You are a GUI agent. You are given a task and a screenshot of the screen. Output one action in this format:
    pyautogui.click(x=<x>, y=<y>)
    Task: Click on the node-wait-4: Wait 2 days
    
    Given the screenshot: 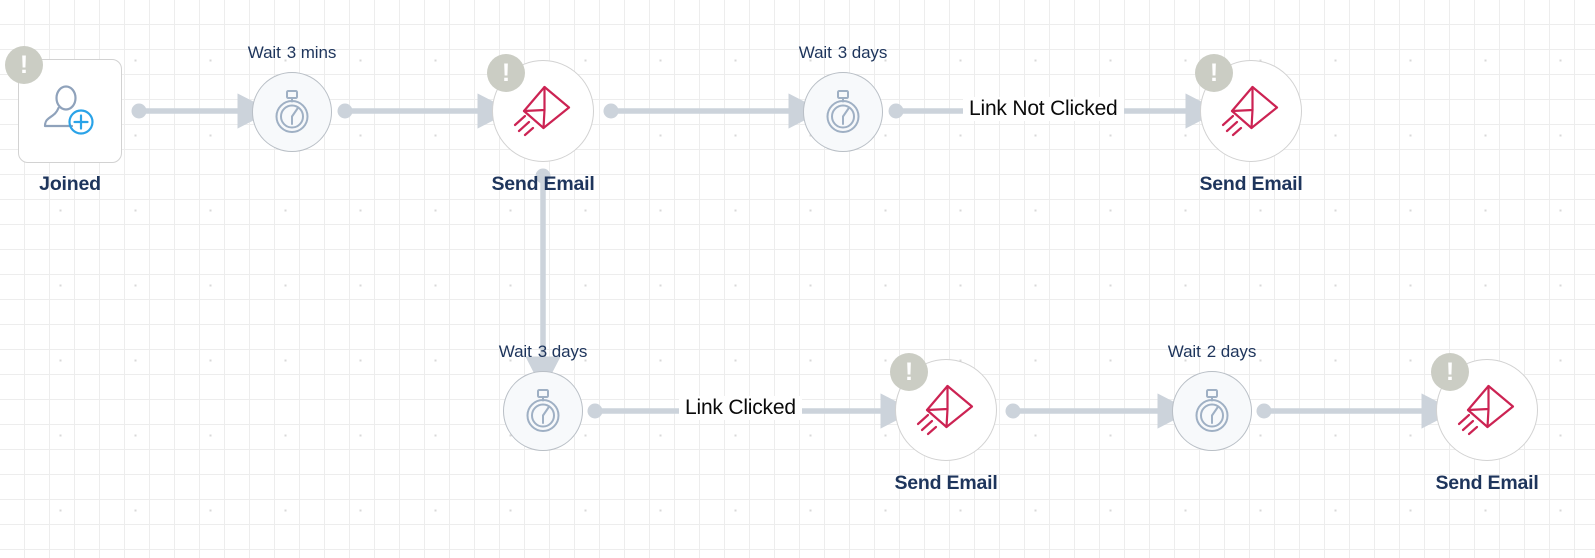 What is the action you would take?
    pyautogui.click(x=1212, y=396)
    